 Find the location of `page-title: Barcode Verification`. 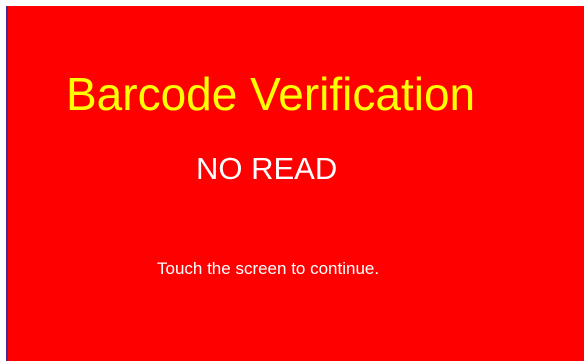

page-title: Barcode Verification is located at coordinates (271, 94).